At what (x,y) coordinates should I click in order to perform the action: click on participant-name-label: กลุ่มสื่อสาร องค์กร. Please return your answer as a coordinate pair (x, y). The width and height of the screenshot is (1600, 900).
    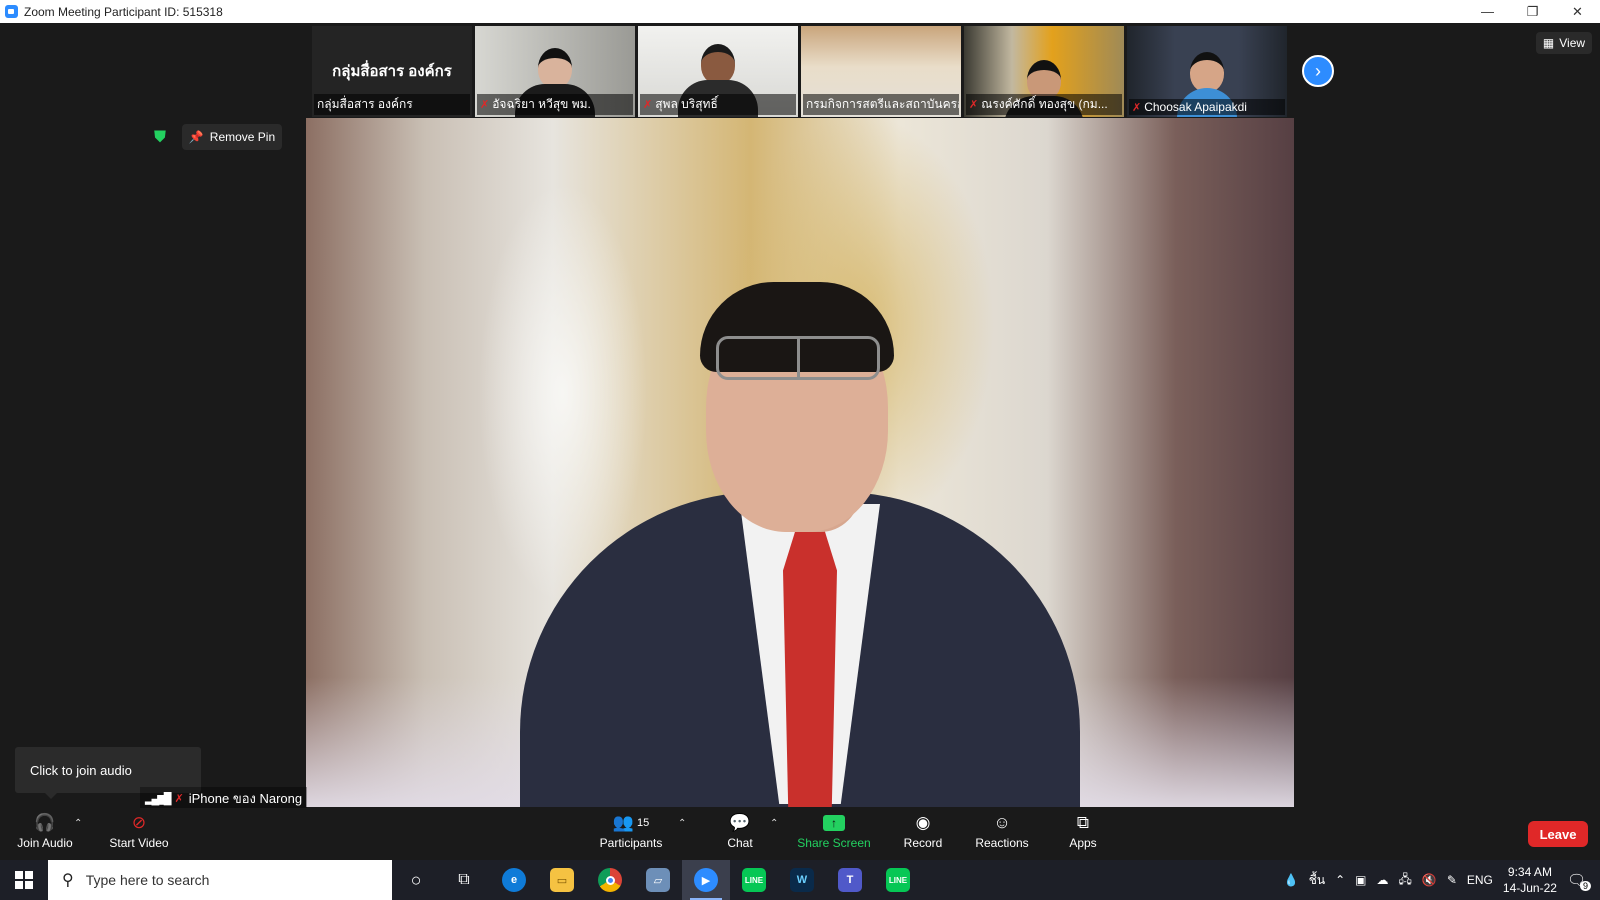
    Looking at the image, I should click on (392, 104).